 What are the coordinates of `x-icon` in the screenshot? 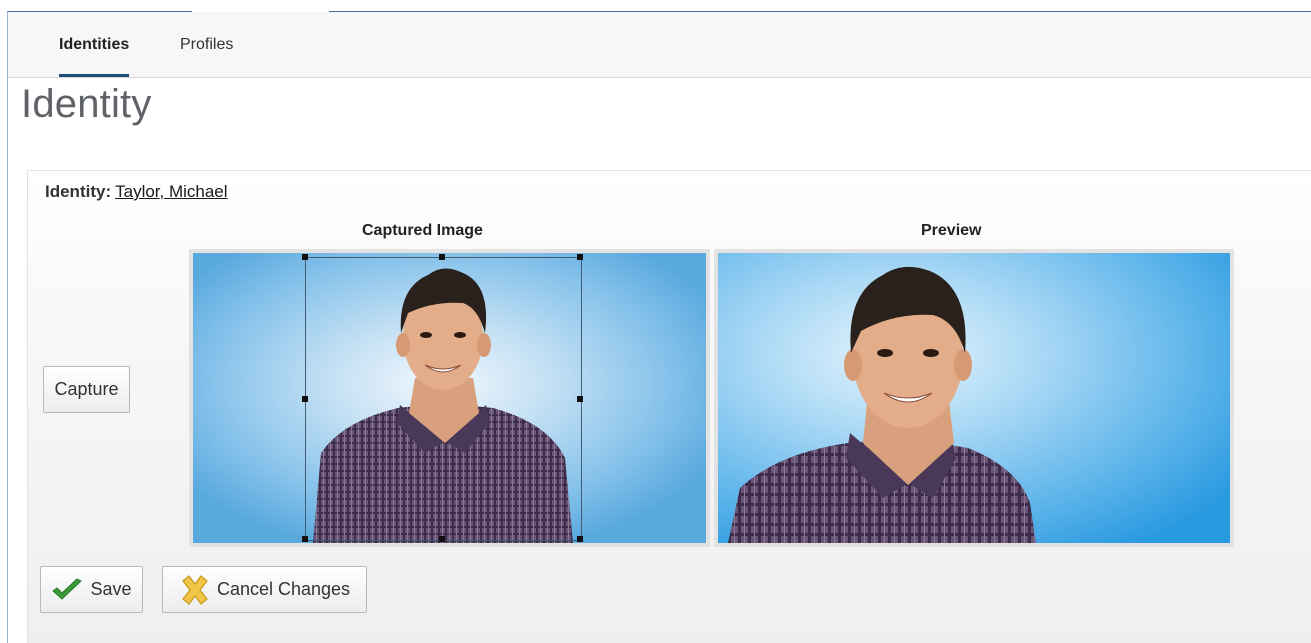 It's located at (195, 589).